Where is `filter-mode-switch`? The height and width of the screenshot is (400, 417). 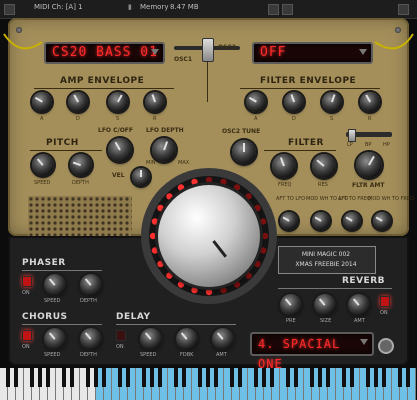 filter-mode-switch is located at coordinates (352, 135).